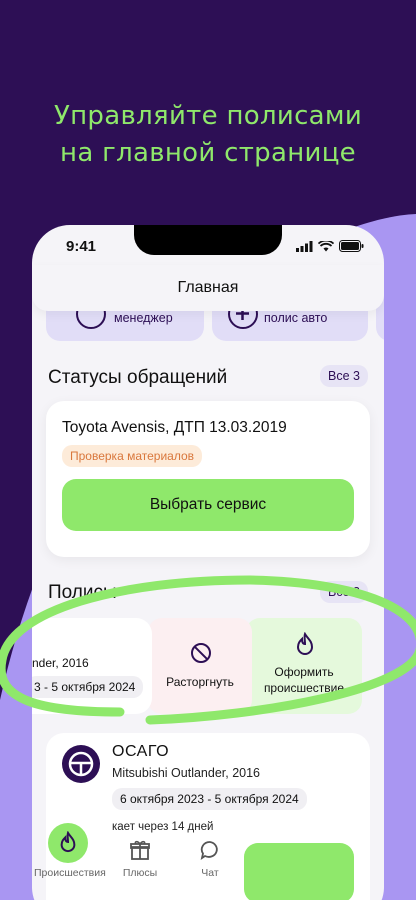 Image resolution: width=416 pixels, height=900 pixels. What do you see at coordinates (304, 672) in the screenshot?
I see `incident-label-1: Оформить` at bounding box center [304, 672].